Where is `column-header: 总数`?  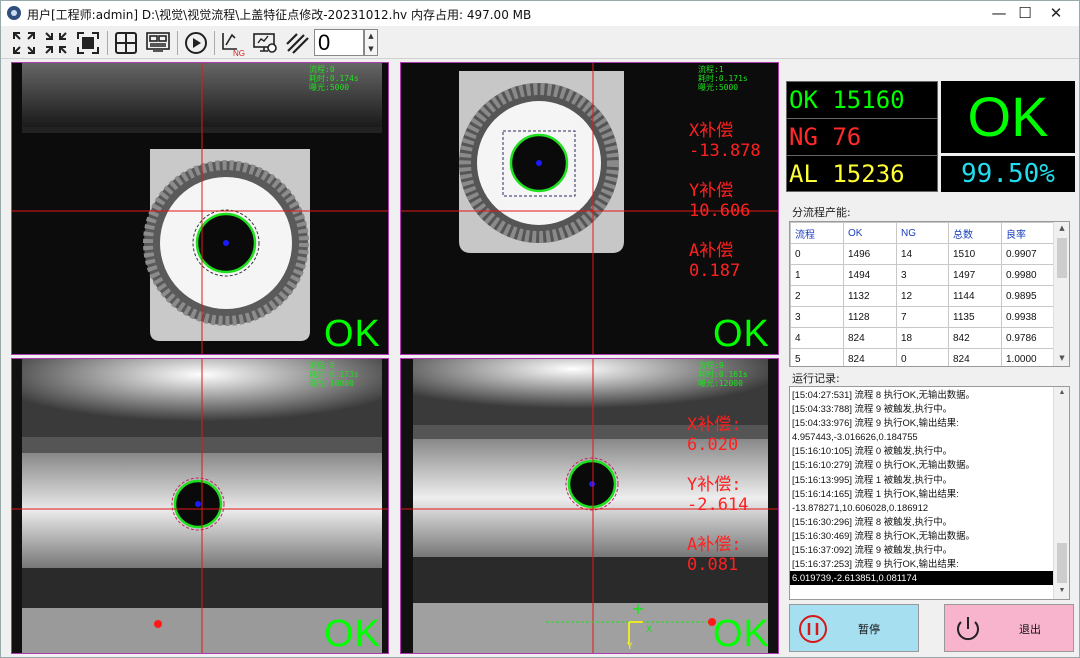 column-header: 总数 is located at coordinates (975, 233).